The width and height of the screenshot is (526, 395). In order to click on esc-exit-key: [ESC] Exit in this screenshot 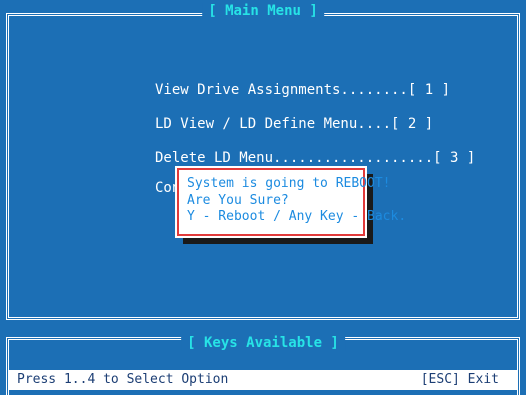, I will do `click(460, 380)`.